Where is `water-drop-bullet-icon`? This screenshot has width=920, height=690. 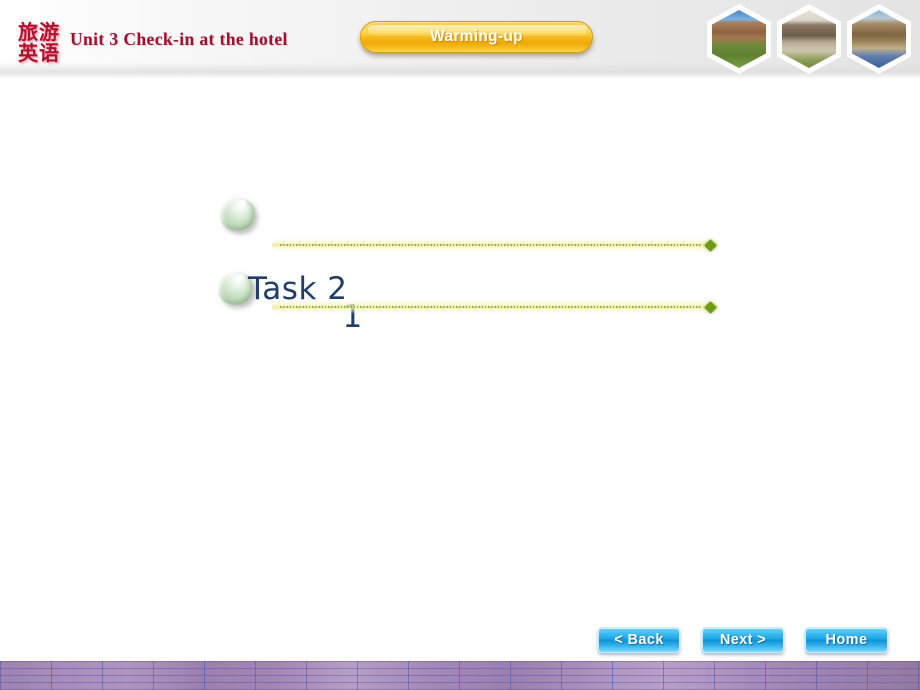
water-drop-bullet-icon is located at coordinates (237, 214).